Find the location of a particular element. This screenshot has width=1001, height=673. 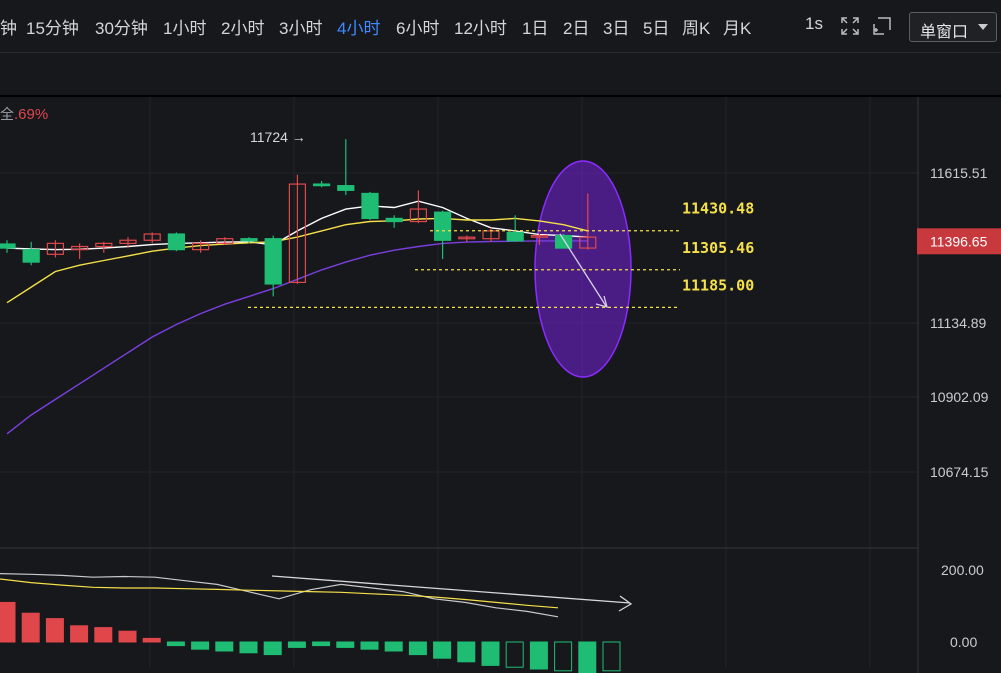

support-level-label: 11185.00 is located at coordinates (718, 285).